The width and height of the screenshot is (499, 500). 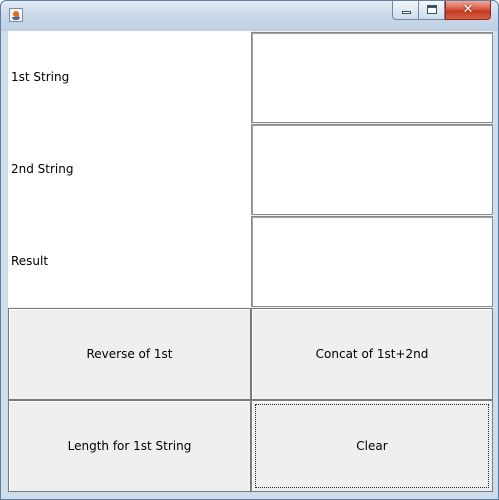 I want to click on close-button: ✕, so click(x=468, y=10).